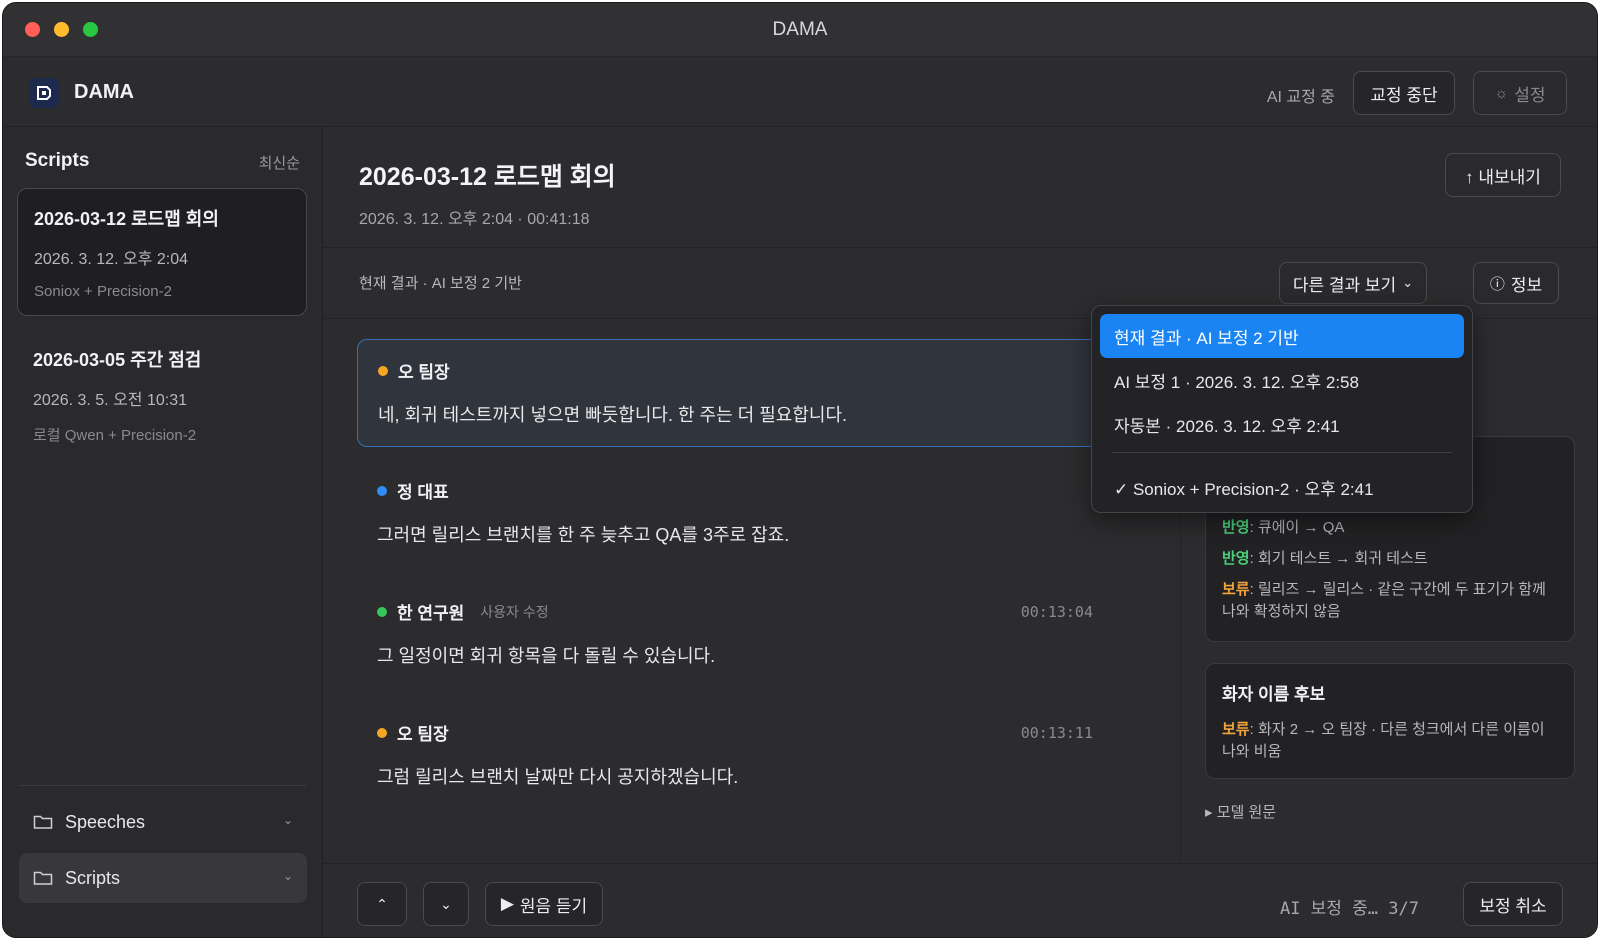 The width and height of the screenshot is (1600, 940). What do you see at coordinates (1240, 811) in the screenshot?
I see `model-raw-toggle: ▸ 모델 원문` at bounding box center [1240, 811].